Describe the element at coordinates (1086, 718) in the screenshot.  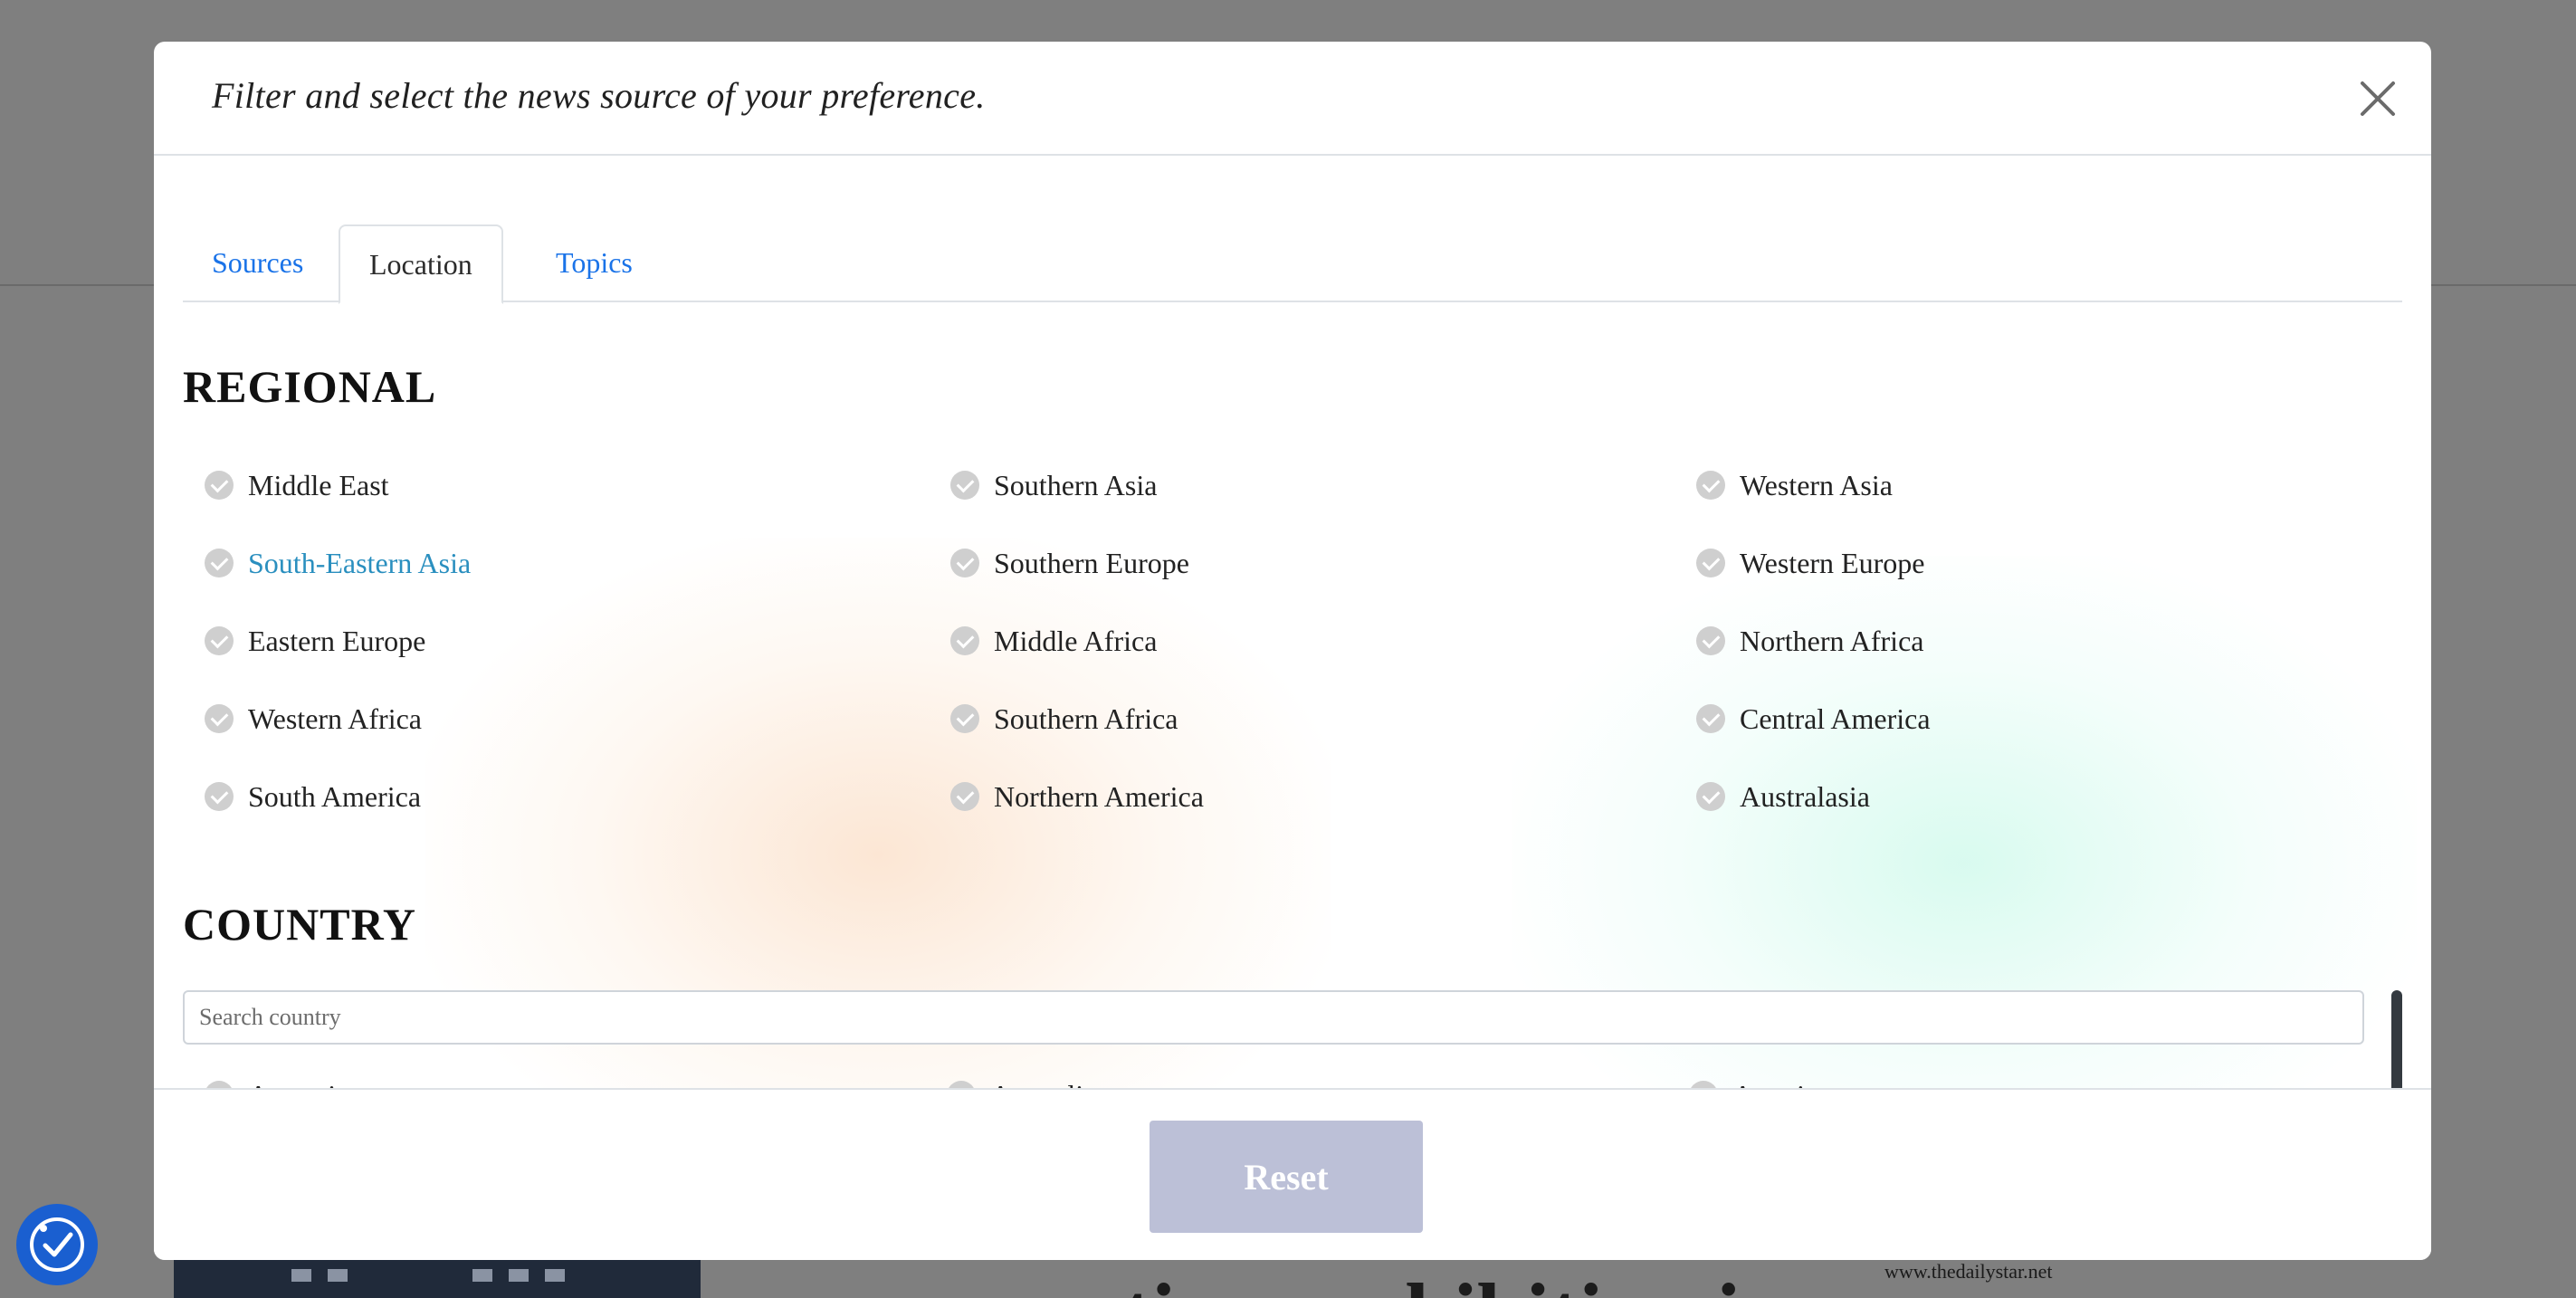
I see `region-label: Southern Africa` at that location.